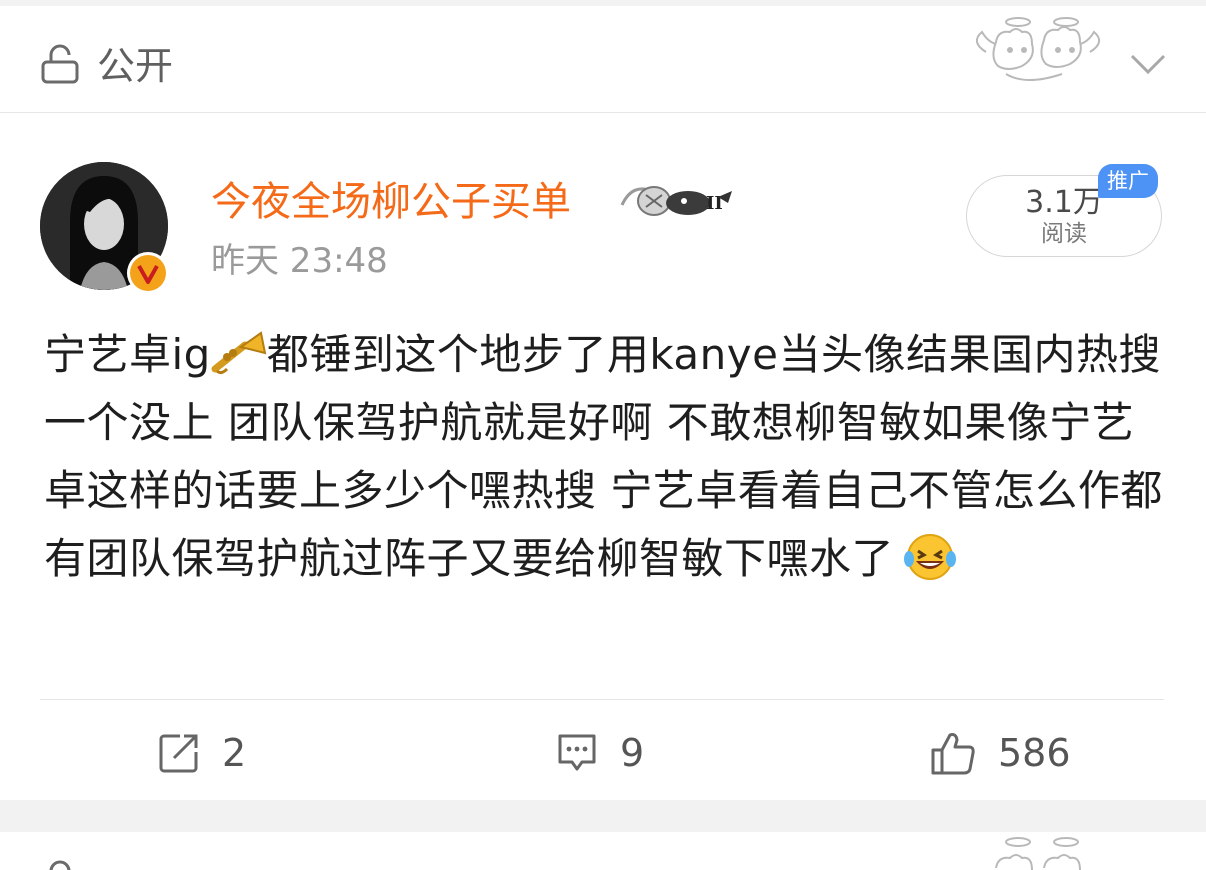 Image resolution: width=1206 pixels, height=870 pixels. What do you see at coordinates (239, 353) in the screenshot?
I see `trumpet-emoji` at bounding box center [239, 353].